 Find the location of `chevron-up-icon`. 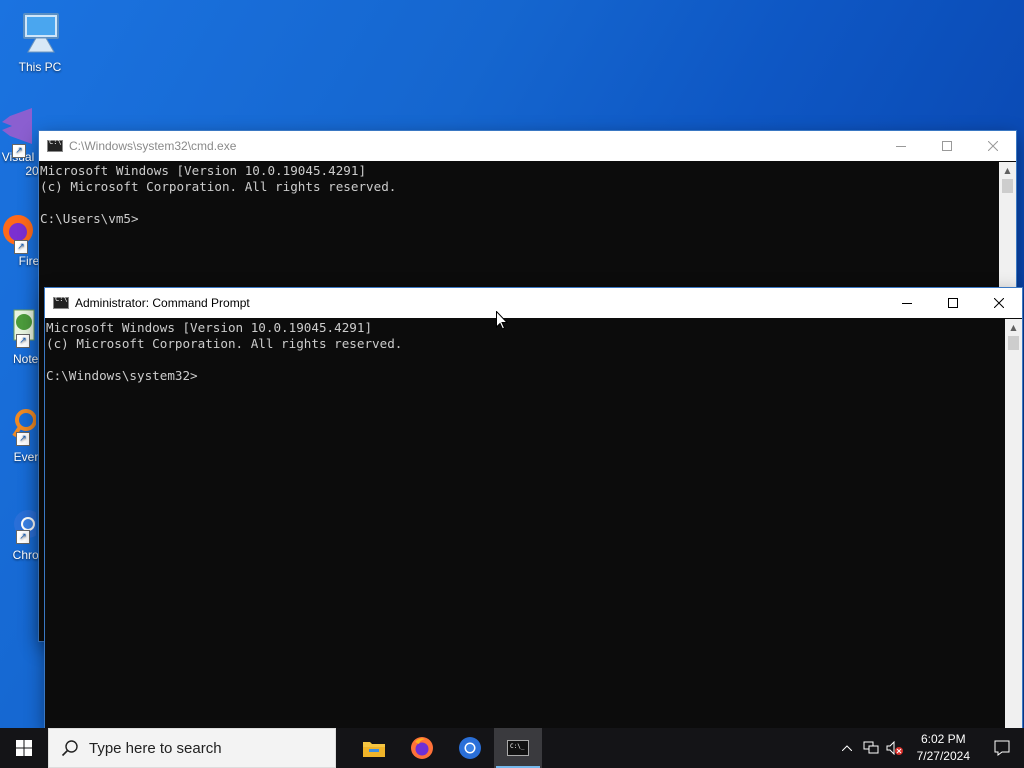

chevron-up-icon is located at coordinates (846, 748).